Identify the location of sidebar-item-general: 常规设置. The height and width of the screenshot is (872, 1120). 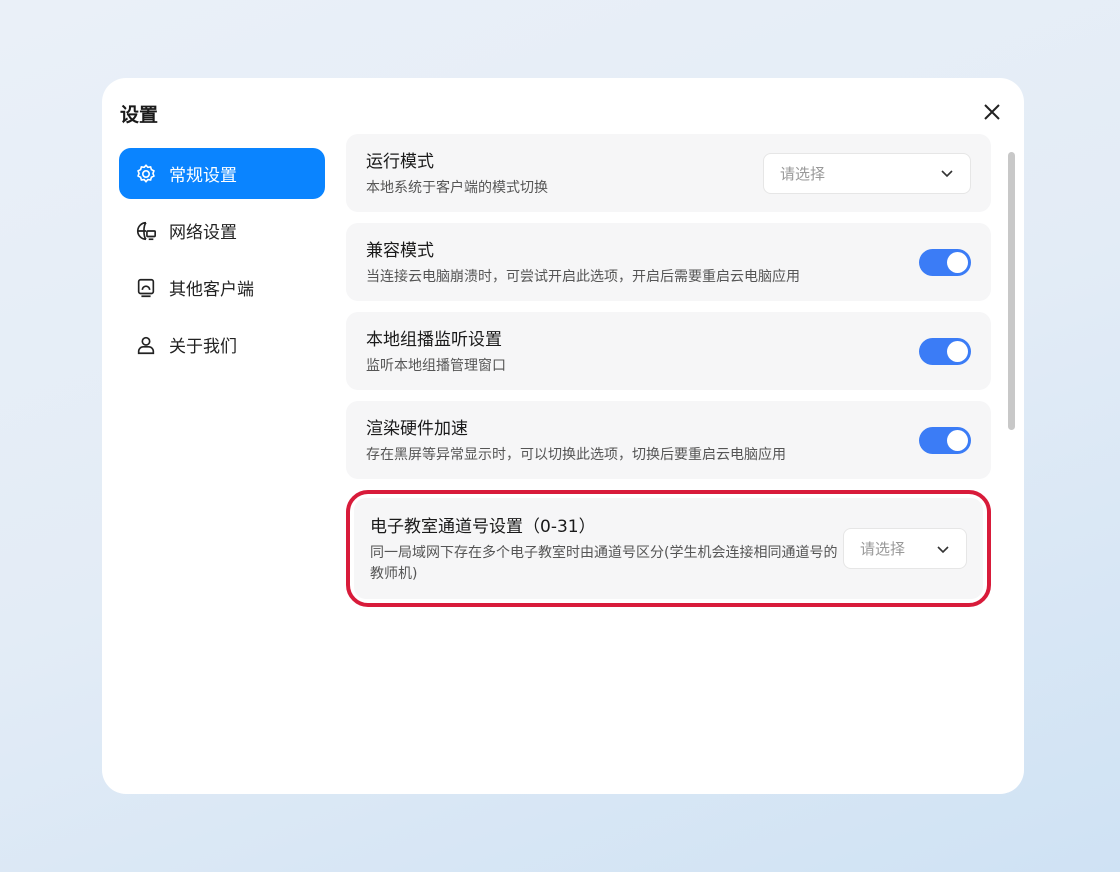
(222, 173).